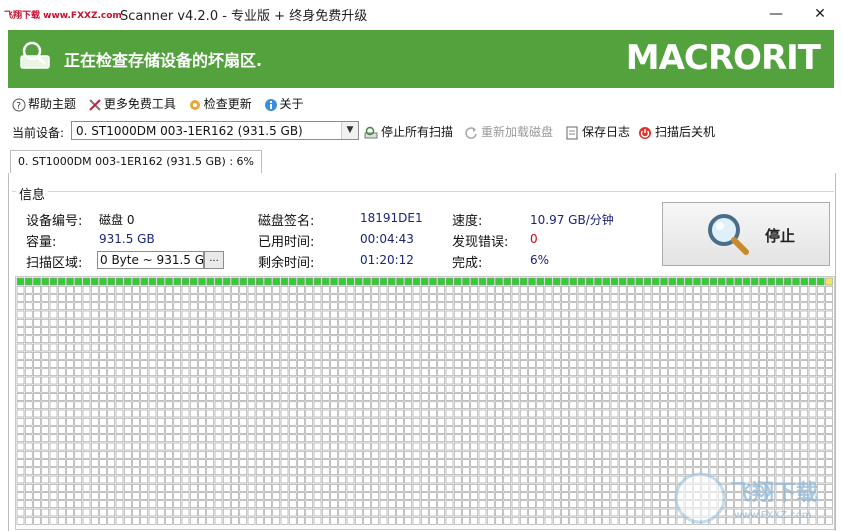 This screenshot has height=531, width=842. Describe the element at coordinates (820, 15) in the screenshot. I see `close-button: ✕` at that location.